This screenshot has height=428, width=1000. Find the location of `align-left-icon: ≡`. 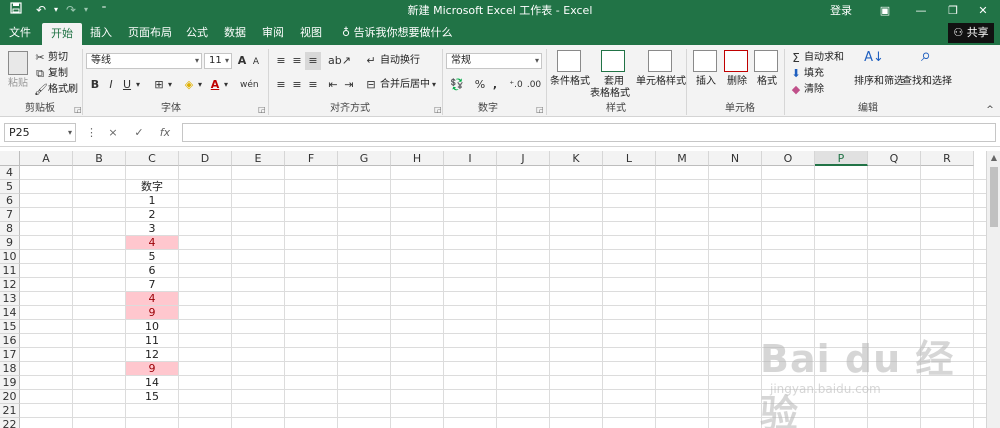

align-left-icon: ≡ is located at coordinates (281, 85).